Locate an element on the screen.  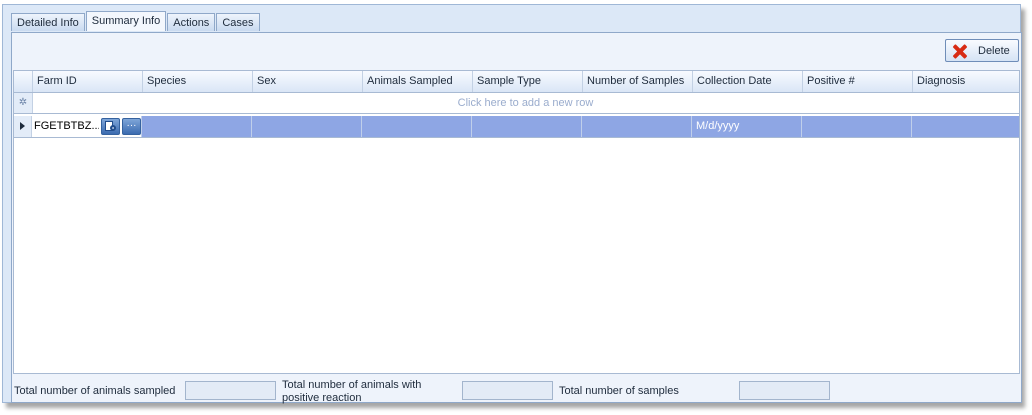
positive-cell is located at coordinates (857, 126).